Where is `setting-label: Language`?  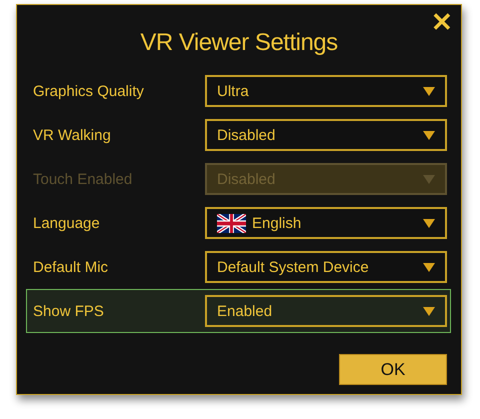 setting-label: Language is located at coordinates (67, 223).